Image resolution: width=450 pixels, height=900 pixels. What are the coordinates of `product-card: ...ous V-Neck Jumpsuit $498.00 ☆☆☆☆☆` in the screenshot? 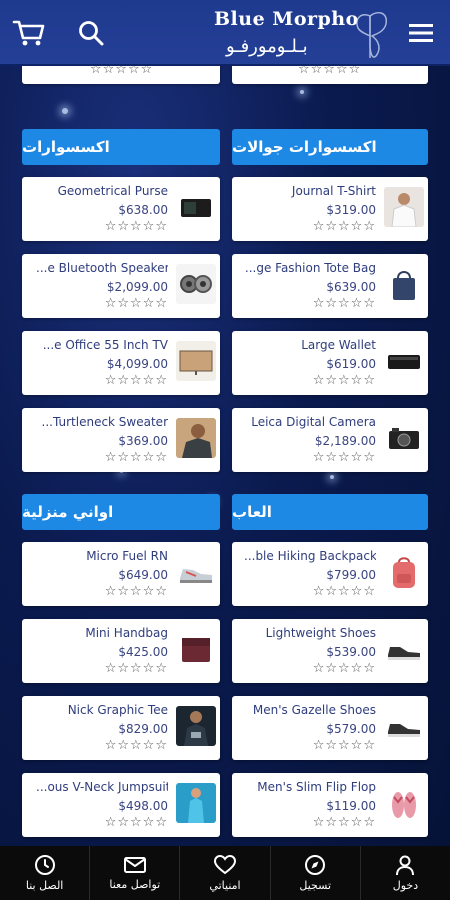 It's located at (121, 805).